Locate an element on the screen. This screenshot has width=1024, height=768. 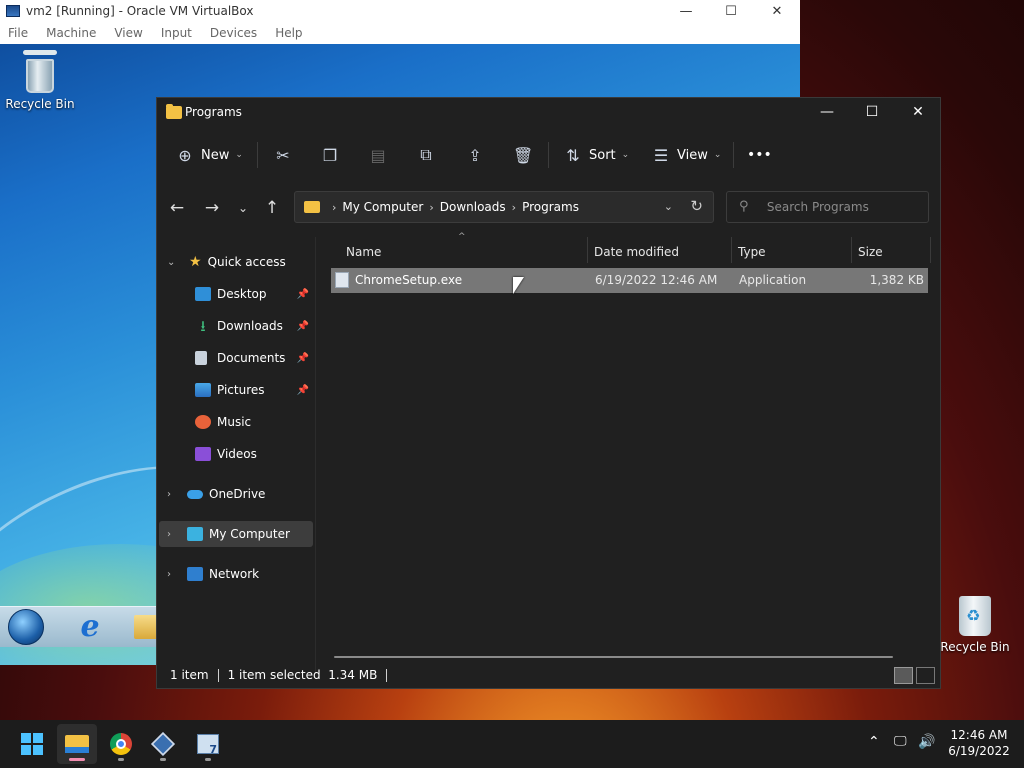
desktop-recycle-bin: Recycle Bin is located at coordinates (975, 625).